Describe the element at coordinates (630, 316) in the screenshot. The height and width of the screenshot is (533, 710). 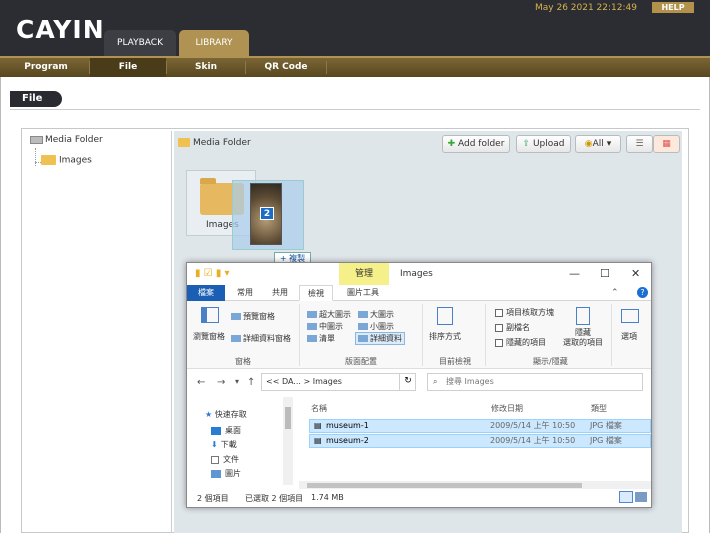
I see `options-icon` at that location.